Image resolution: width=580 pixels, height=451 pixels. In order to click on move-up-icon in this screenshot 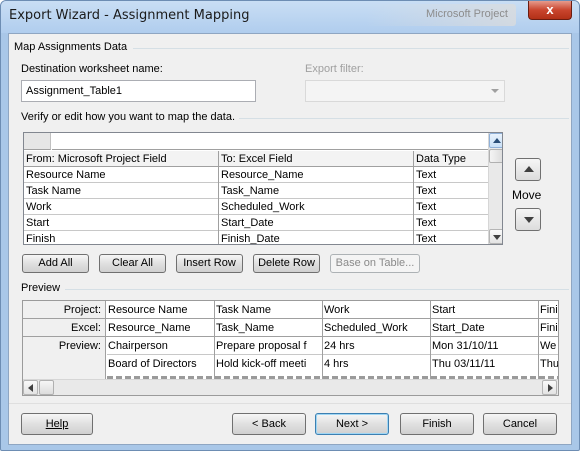, I will do `click(529, 169)`.